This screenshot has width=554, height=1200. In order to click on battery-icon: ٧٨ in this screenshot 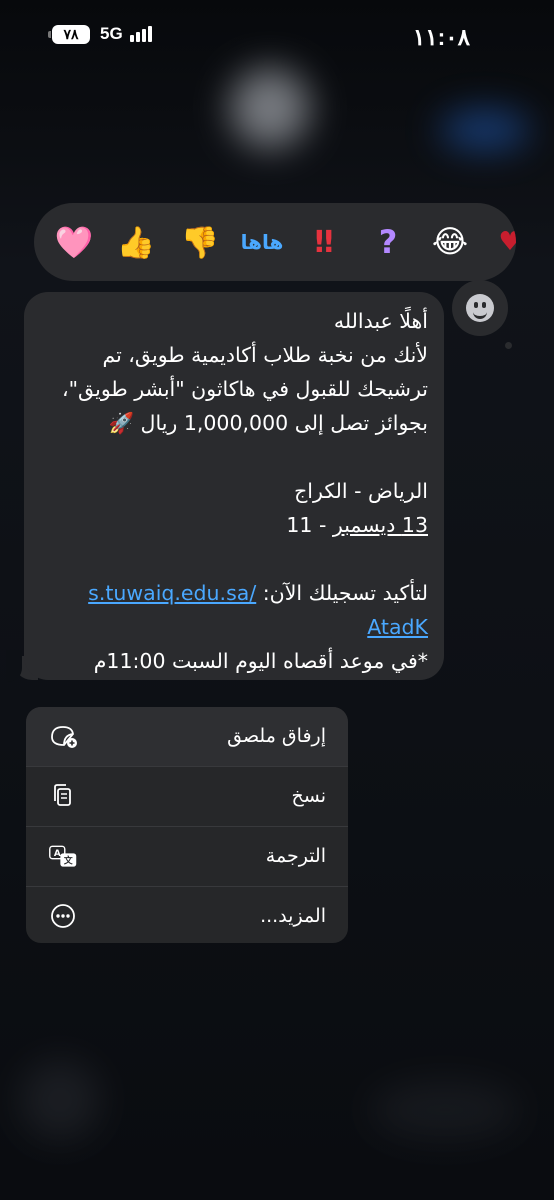, I will do `click(69, 34)`.